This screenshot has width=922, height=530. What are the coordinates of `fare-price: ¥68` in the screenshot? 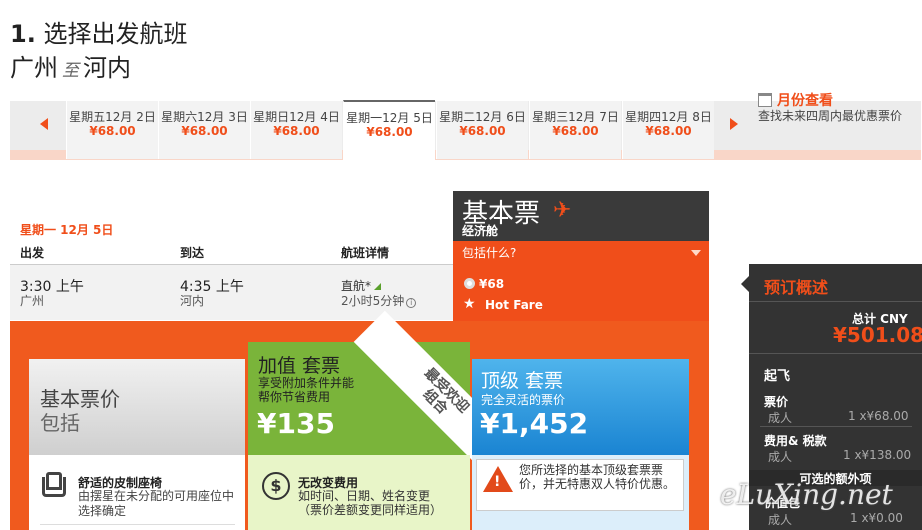 It's located at (492, 284).